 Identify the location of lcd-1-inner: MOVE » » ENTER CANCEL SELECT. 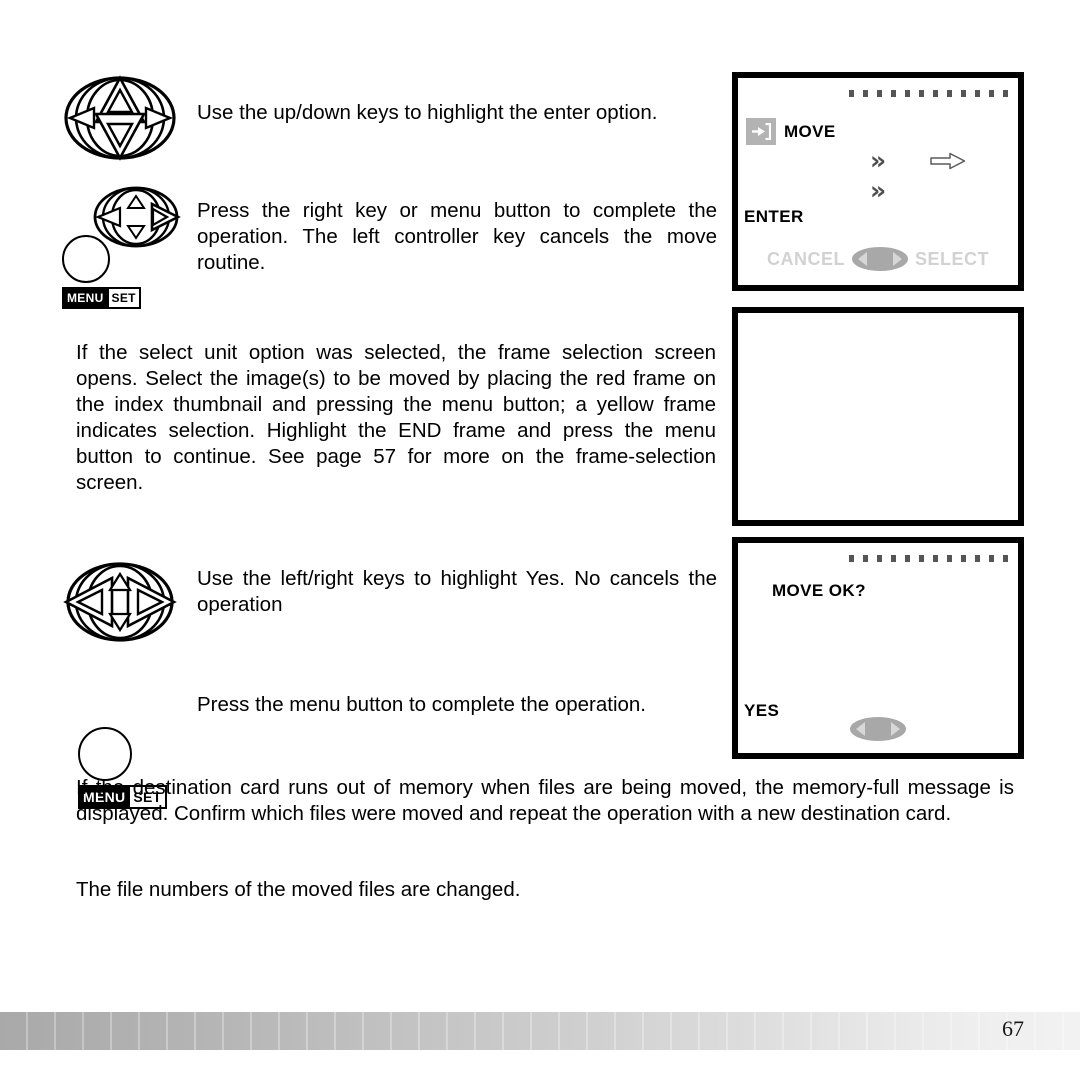
(878, 181).